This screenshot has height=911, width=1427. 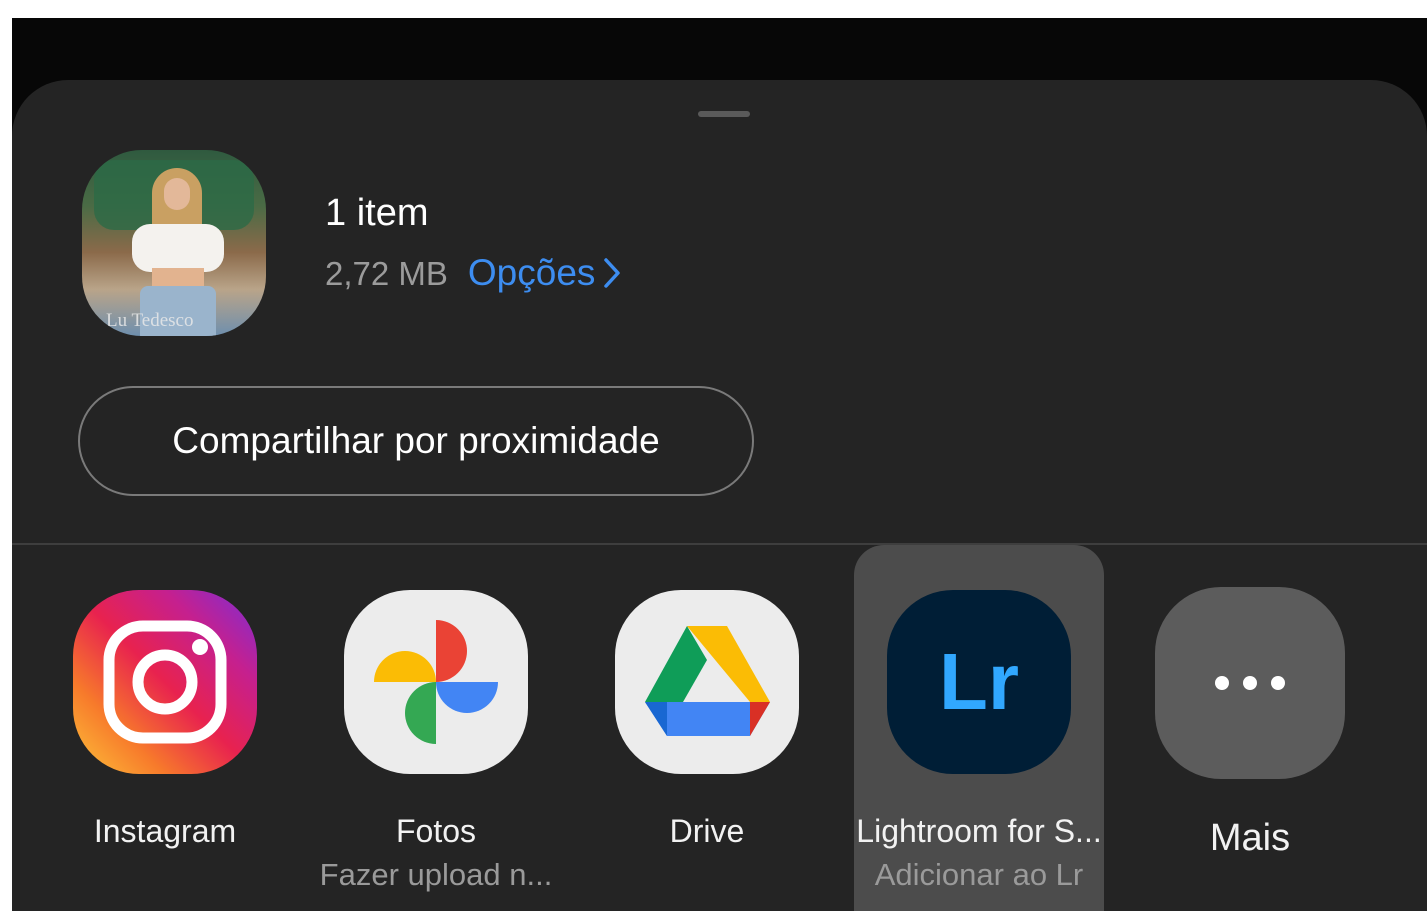 I want to click on app-label: Instagram, so click(x=165, y=831).